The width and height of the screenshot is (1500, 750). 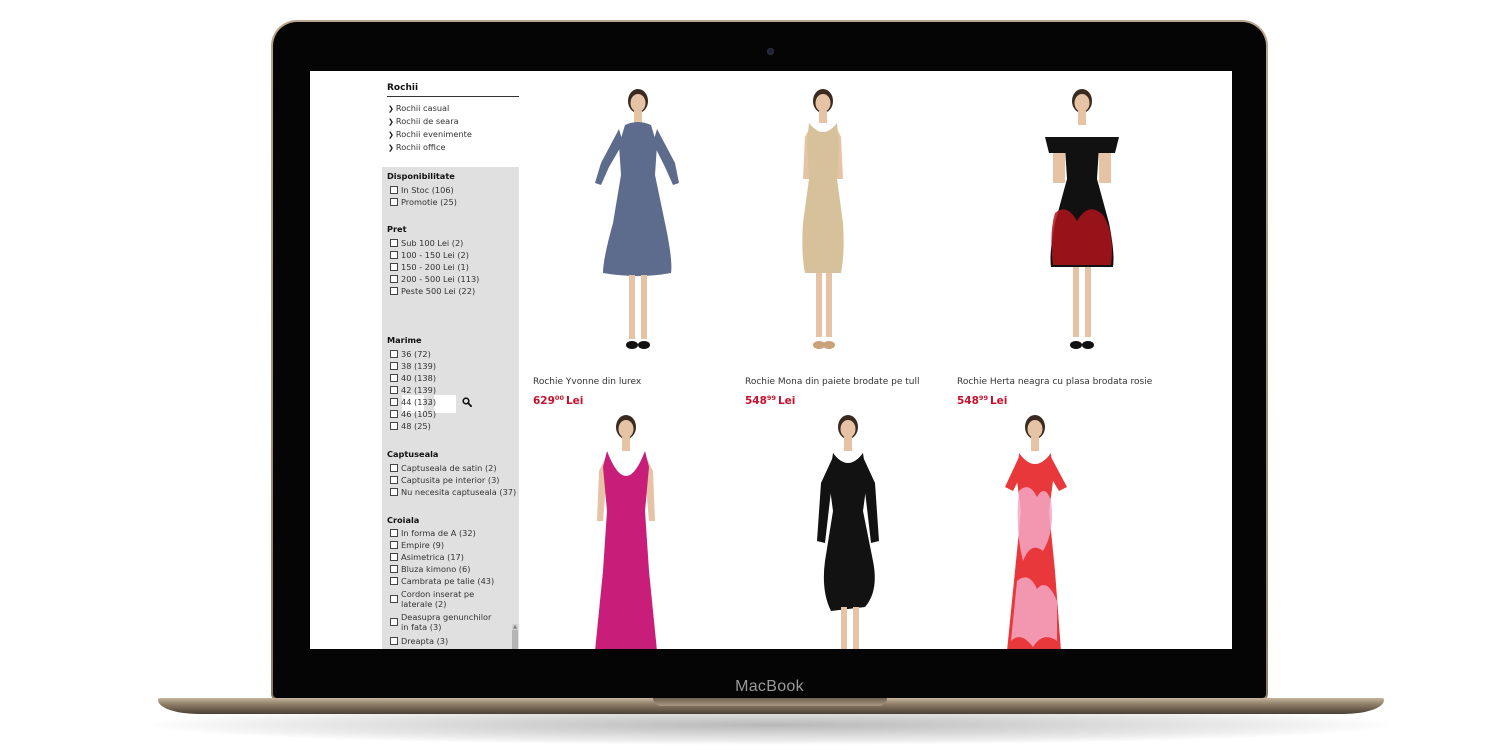 I want to click on filter-title-size: Marime, so click(x=404, y=340).